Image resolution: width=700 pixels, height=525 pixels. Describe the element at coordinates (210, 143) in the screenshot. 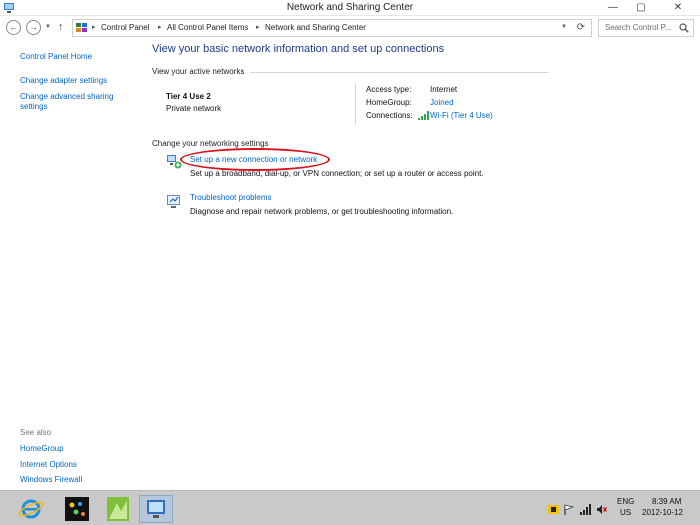

I see `change-settings-label: Change your networking settings` at that location.